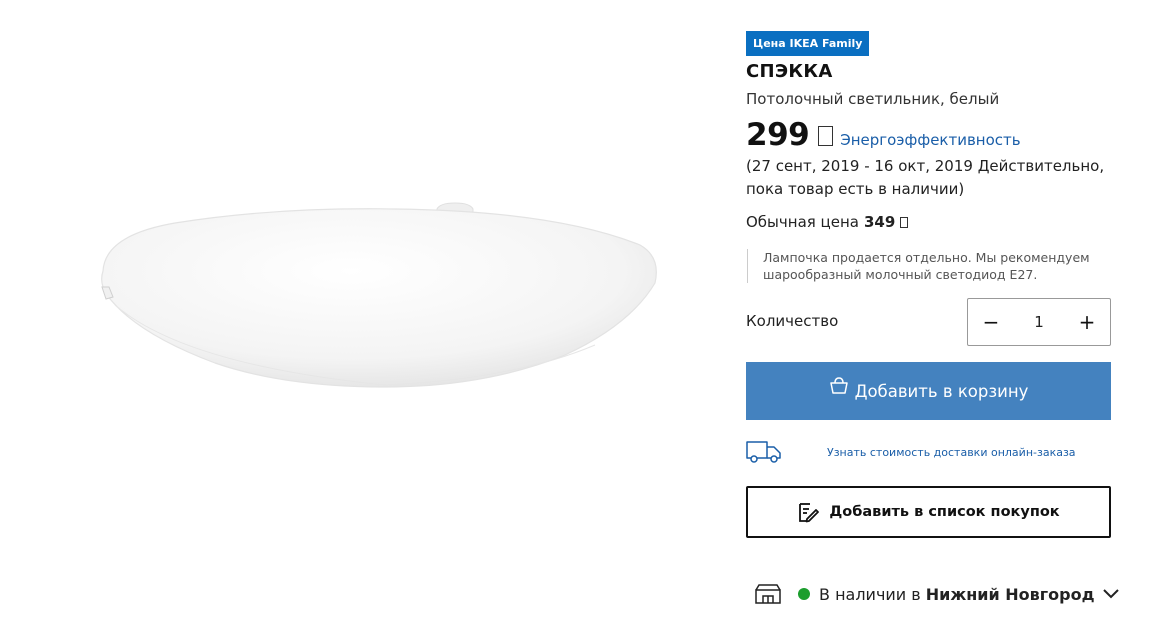 The image size is (1174, 635). Describe the element at coordinates (808, 43) in the screenshot. I see `ikea-family-price-badge: Цена IKEA Family` at that location.